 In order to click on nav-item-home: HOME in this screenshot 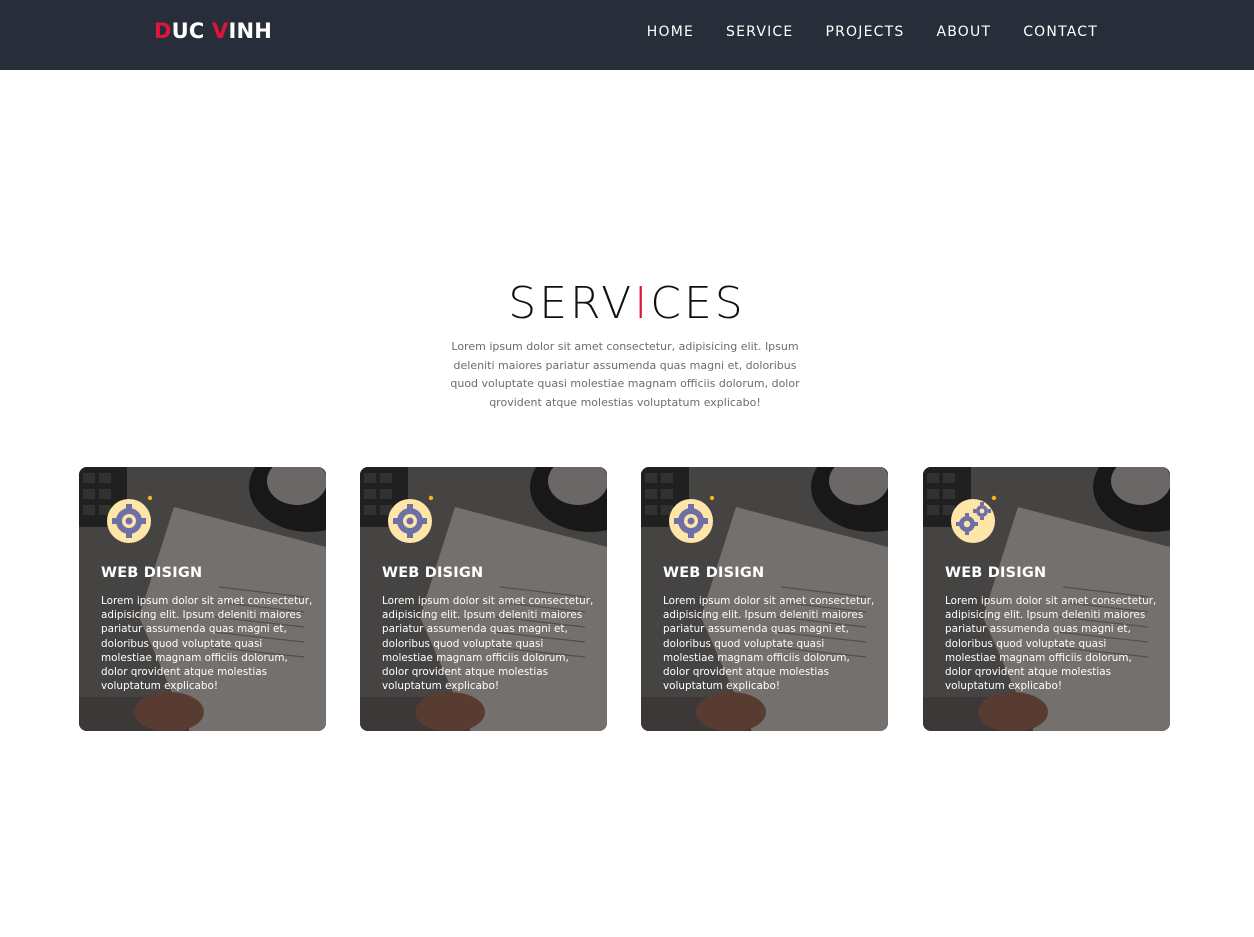, I will do `click(670, 32)`.